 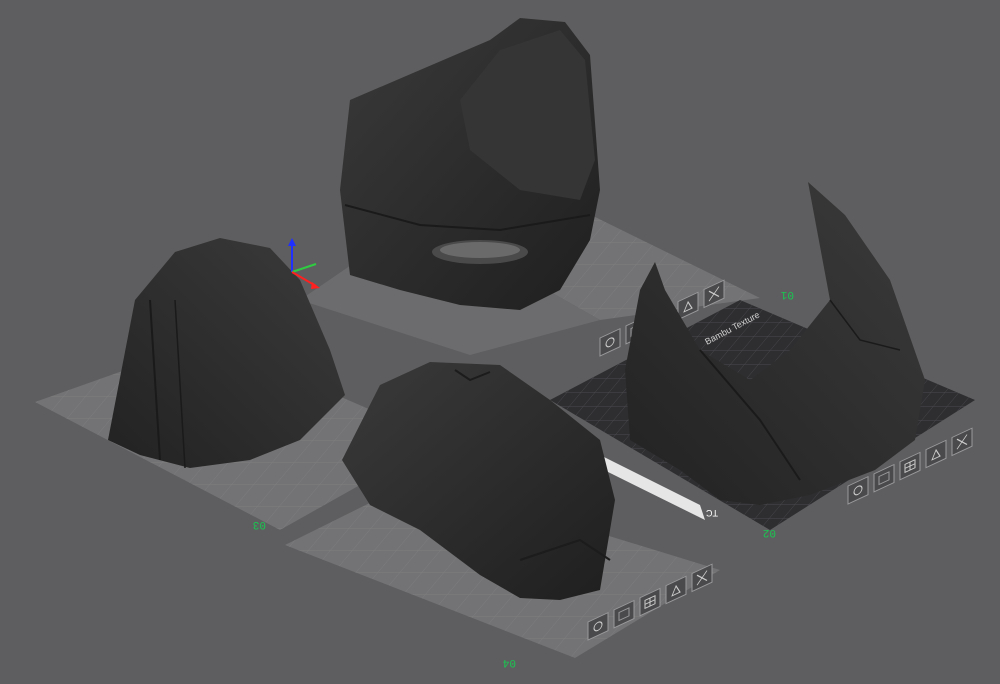 I want to click on photo-button, so click(x=884, y=478).